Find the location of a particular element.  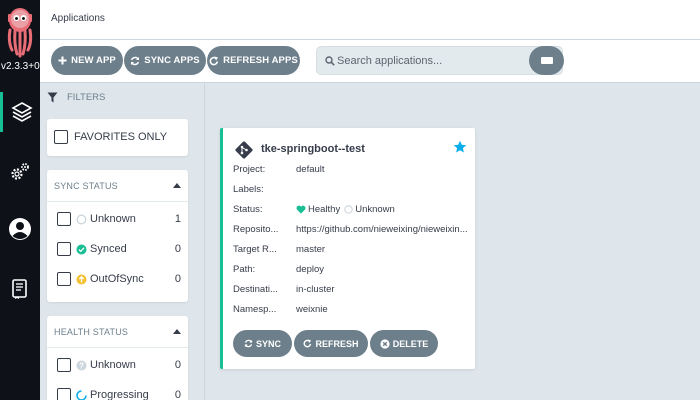

filter-icon is located at coordinates (52, 97).